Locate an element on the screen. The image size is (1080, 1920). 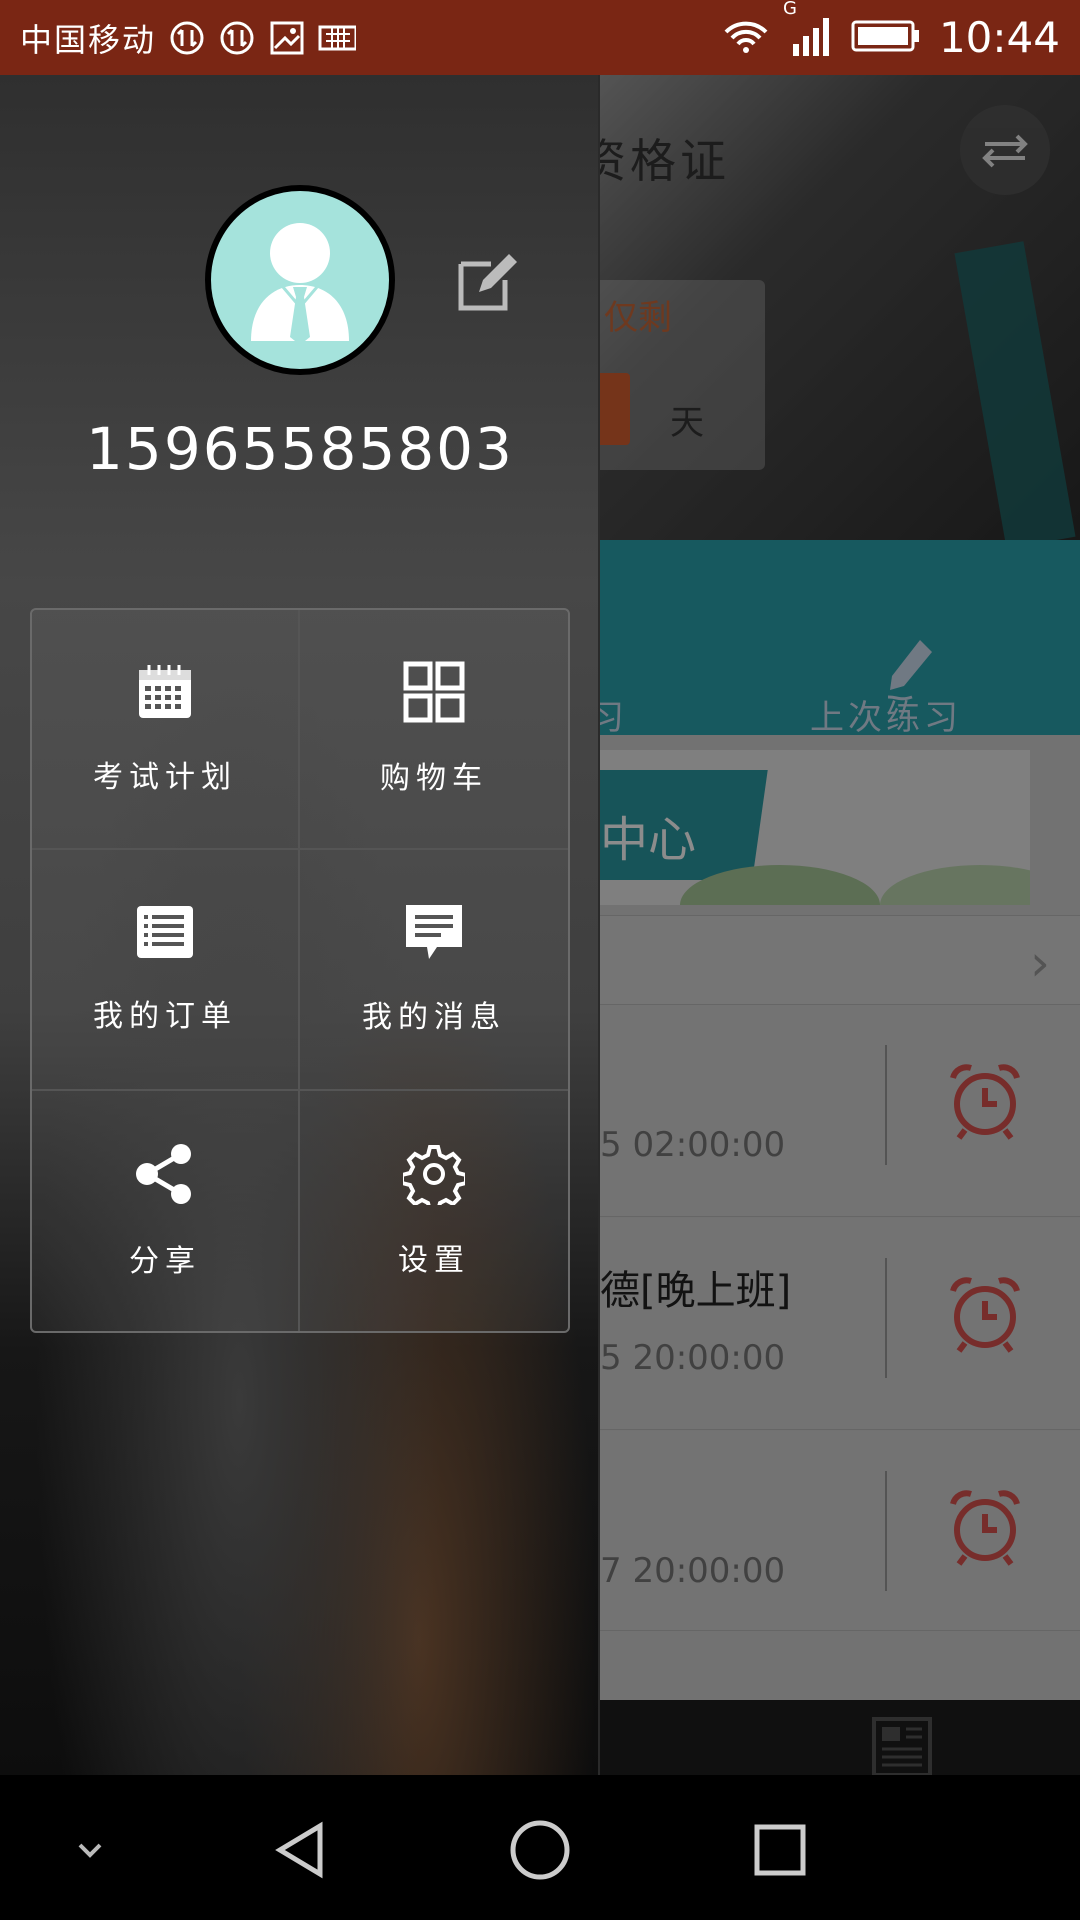
status-bar: 中国移动 G 10:44 is located at coordinates (540, 37).